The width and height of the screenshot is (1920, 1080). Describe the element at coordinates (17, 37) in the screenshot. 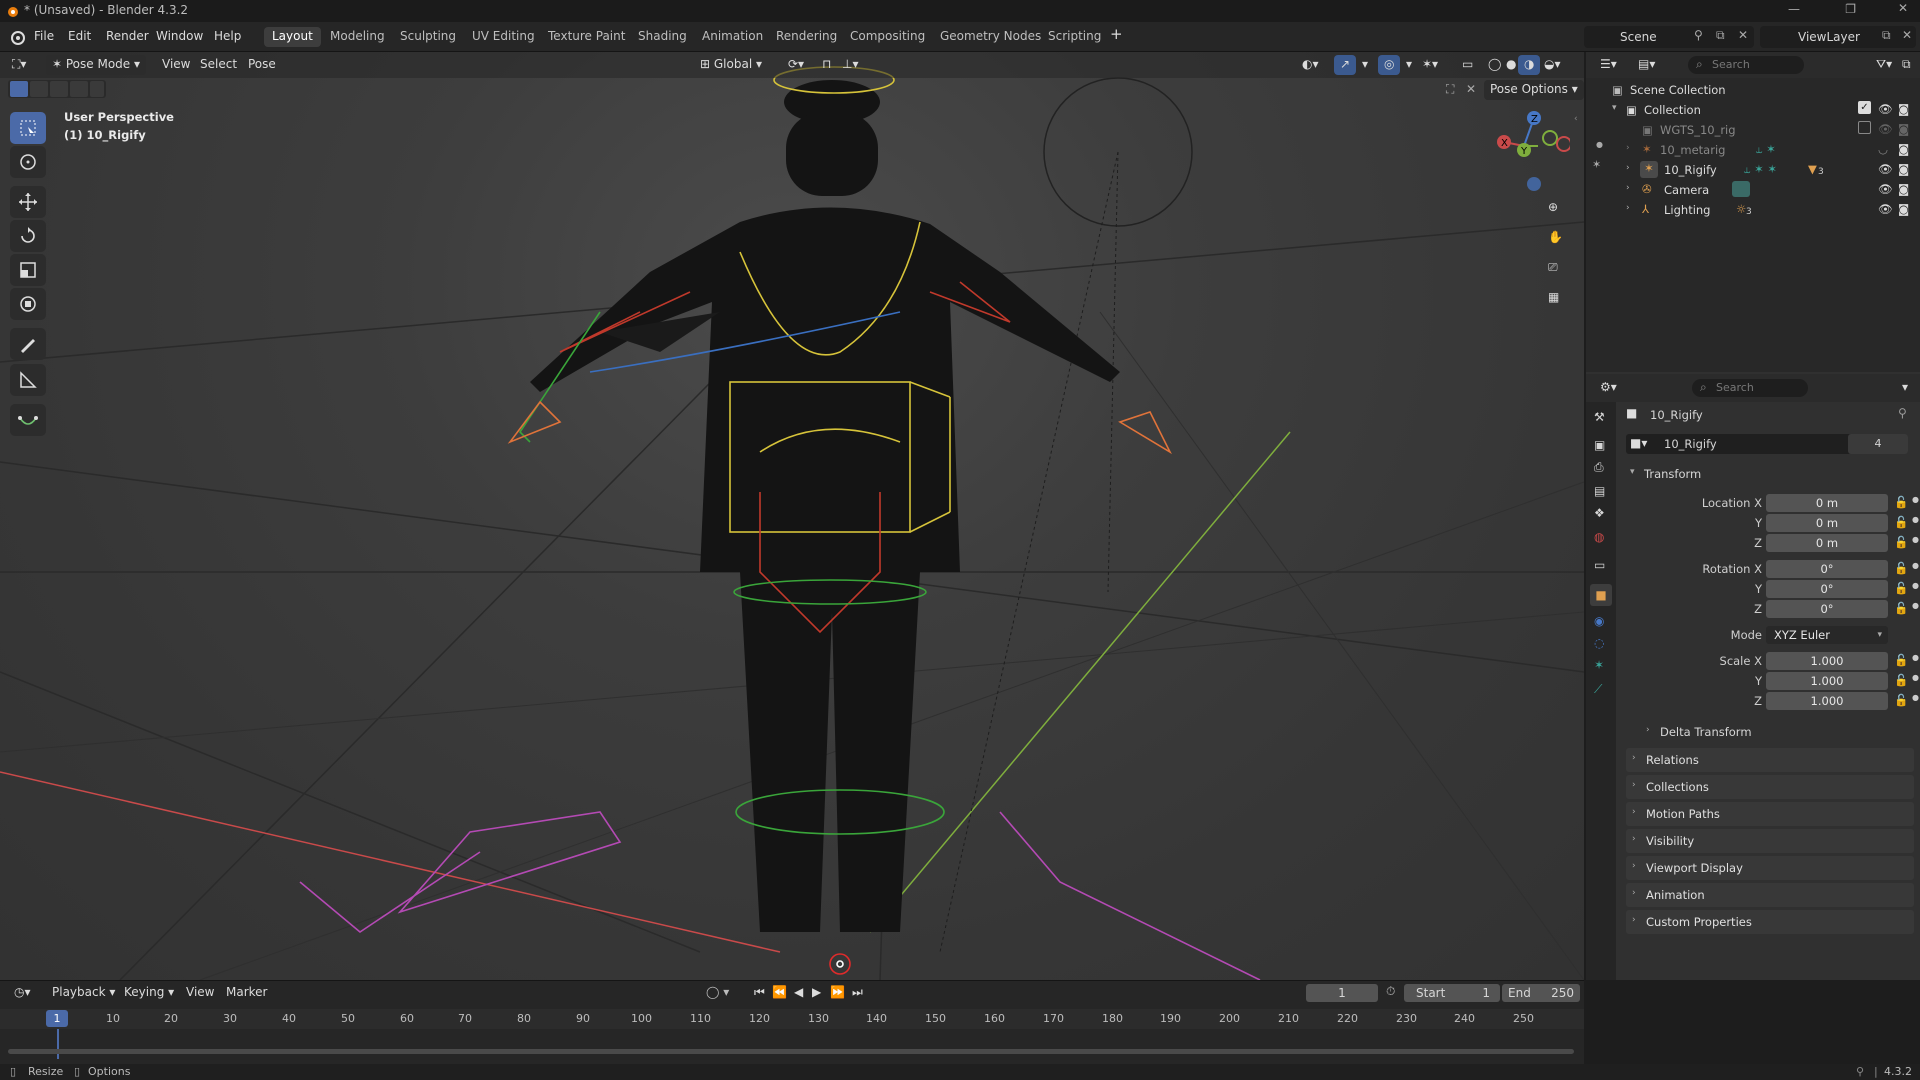

I see `blender-menu-icon` at that location.